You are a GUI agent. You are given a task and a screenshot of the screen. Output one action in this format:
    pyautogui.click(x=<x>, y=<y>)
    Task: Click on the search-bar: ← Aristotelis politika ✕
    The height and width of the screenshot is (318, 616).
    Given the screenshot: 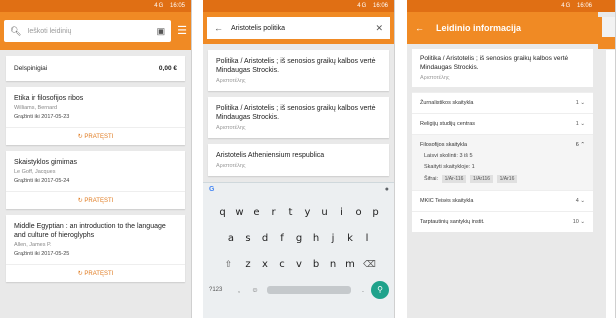 What is the action you would take?
    pyautogui.click(x=298, y=28)
    